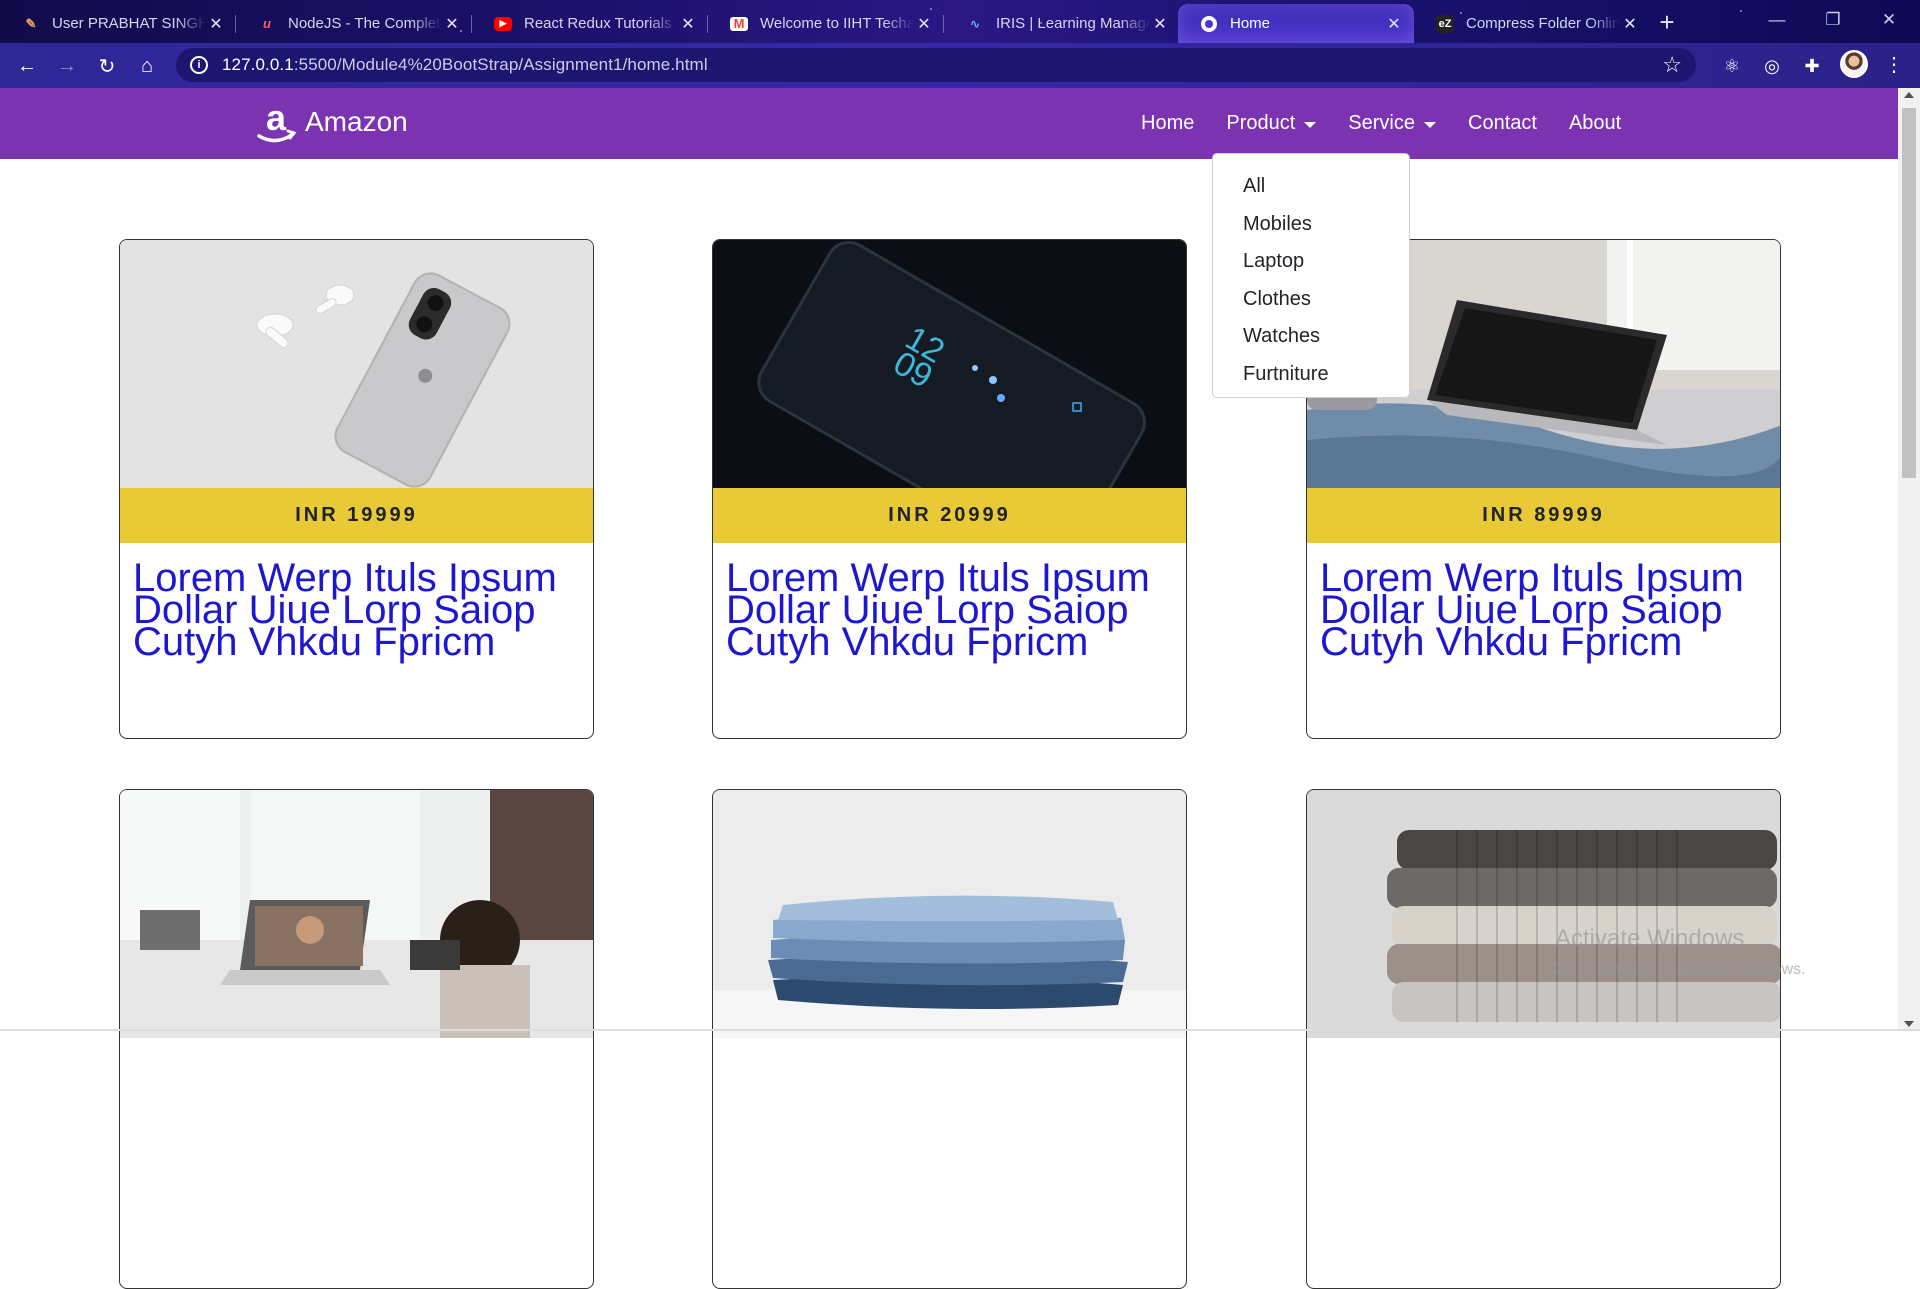 The width and height of the screenshot is (1920, 1289). I want to click on browser-tab-active: Home ✕, so click(1296, 23).